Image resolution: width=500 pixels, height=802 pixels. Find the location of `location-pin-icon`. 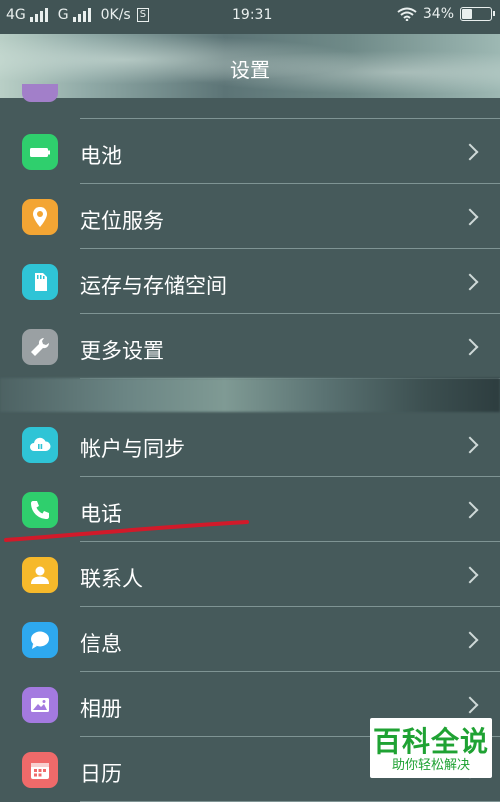

location-pin-icon is located at coordinates (40, 217).